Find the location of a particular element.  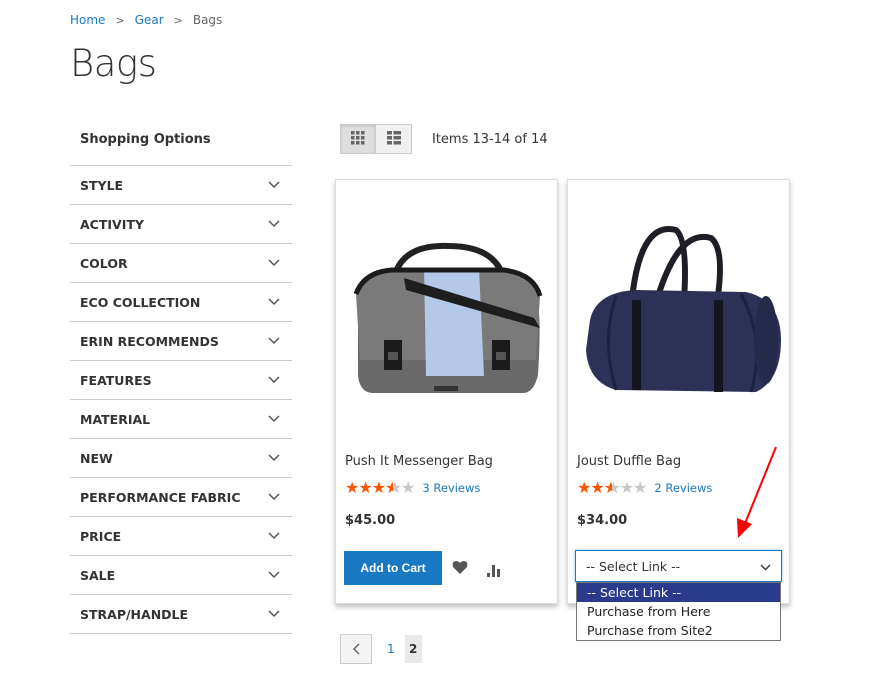

select-option: Purchase from Here is located at coordinates (678, 611).